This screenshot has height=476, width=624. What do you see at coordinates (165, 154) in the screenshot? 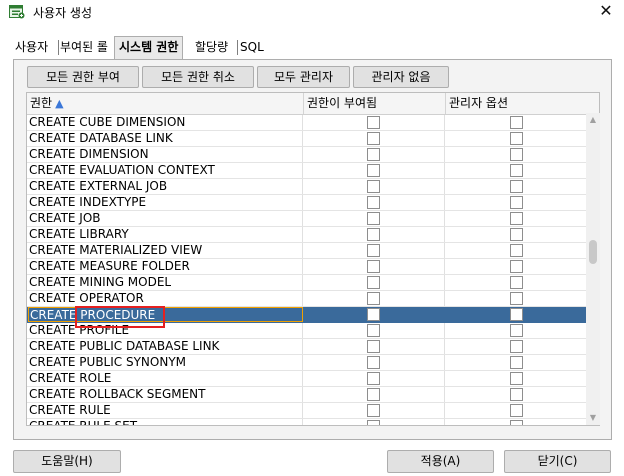
I see `privilege-name: CREATE DIMENSION` at bounding box center [165, 154].